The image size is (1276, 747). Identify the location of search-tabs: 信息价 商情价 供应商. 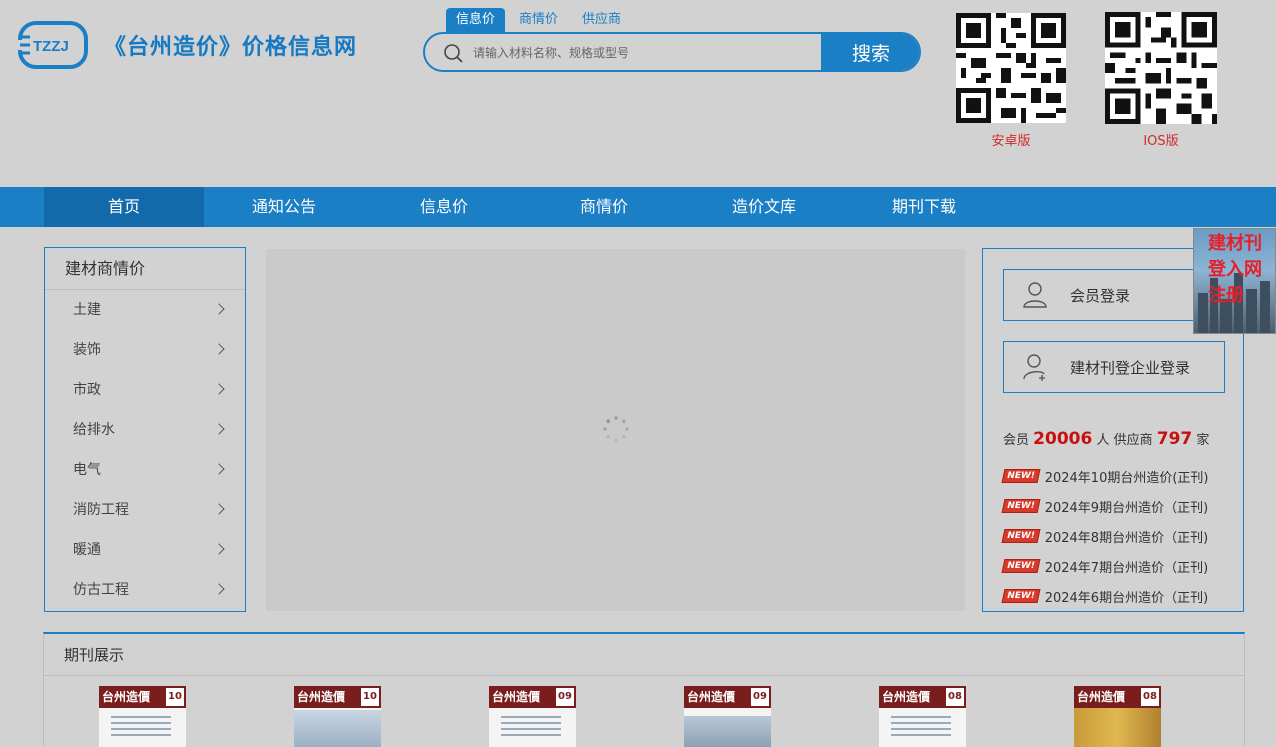
(538, 20).